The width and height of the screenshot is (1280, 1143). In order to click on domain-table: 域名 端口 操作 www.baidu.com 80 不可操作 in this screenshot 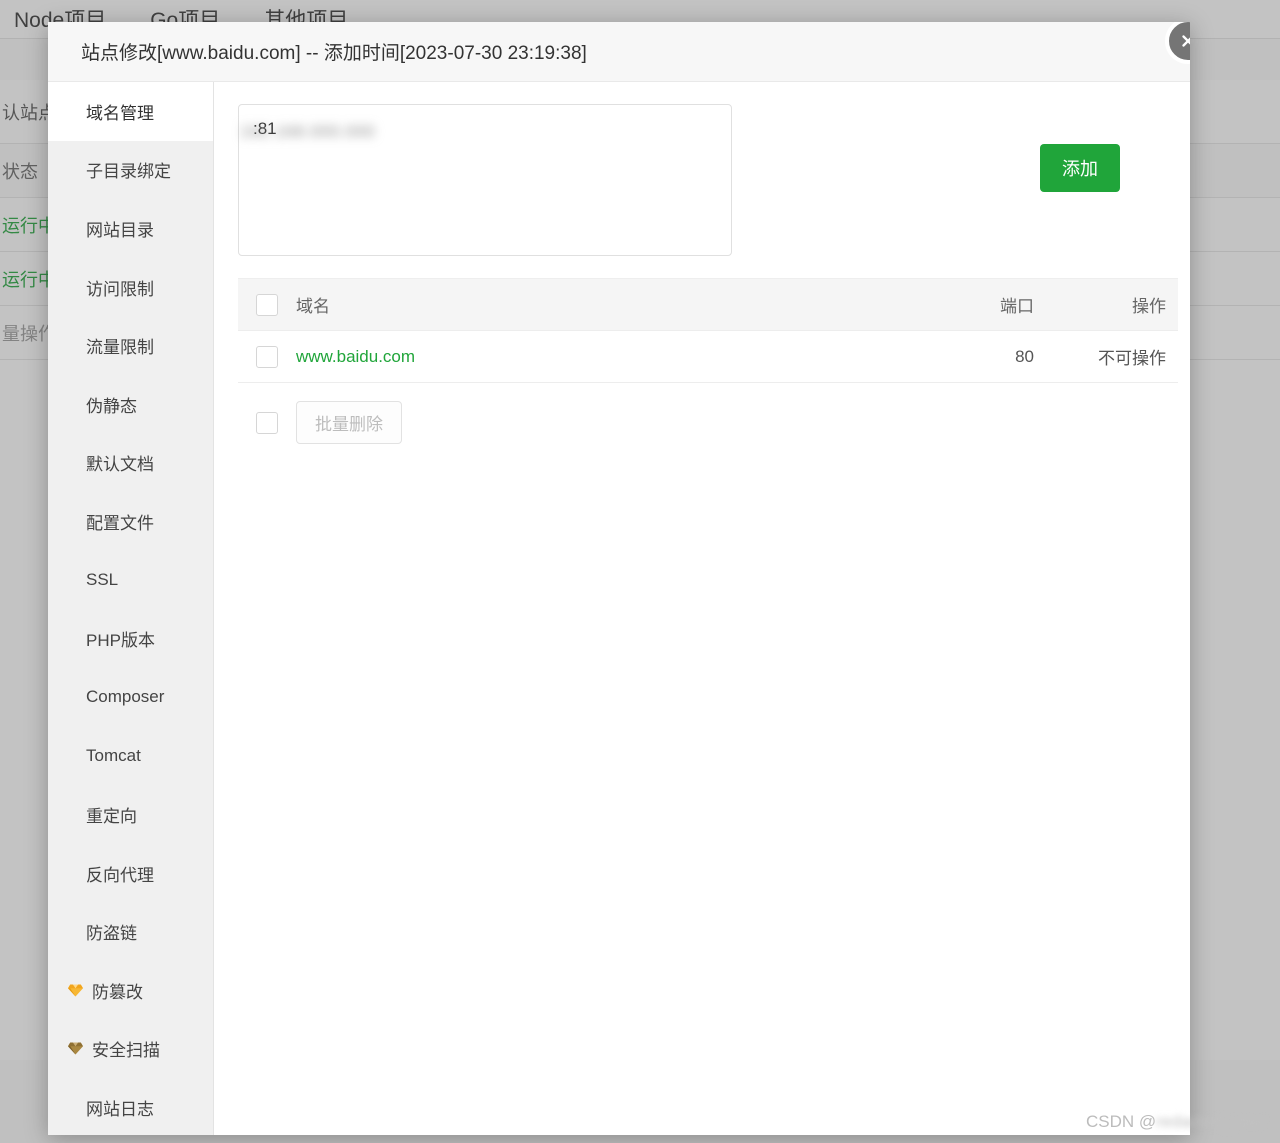, I will do `click(708, 330)`.